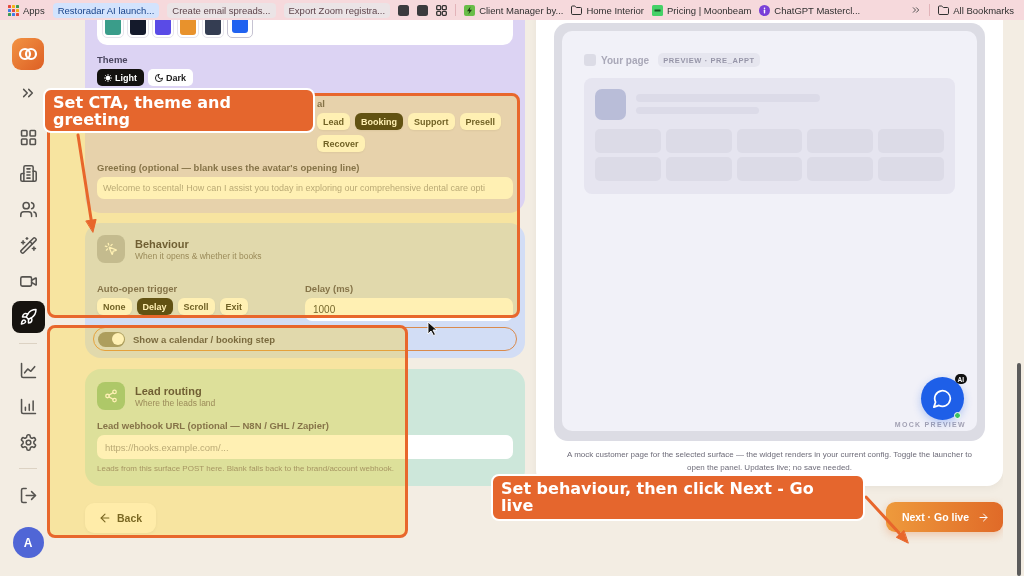 Image resolution: width=1024 pixels, height=576 pixels. Describe the element at coordinates (229, 168) in the screenshot. I see `field-label: Greeting (optional — blank uses the avatar's opening line)` at that location.